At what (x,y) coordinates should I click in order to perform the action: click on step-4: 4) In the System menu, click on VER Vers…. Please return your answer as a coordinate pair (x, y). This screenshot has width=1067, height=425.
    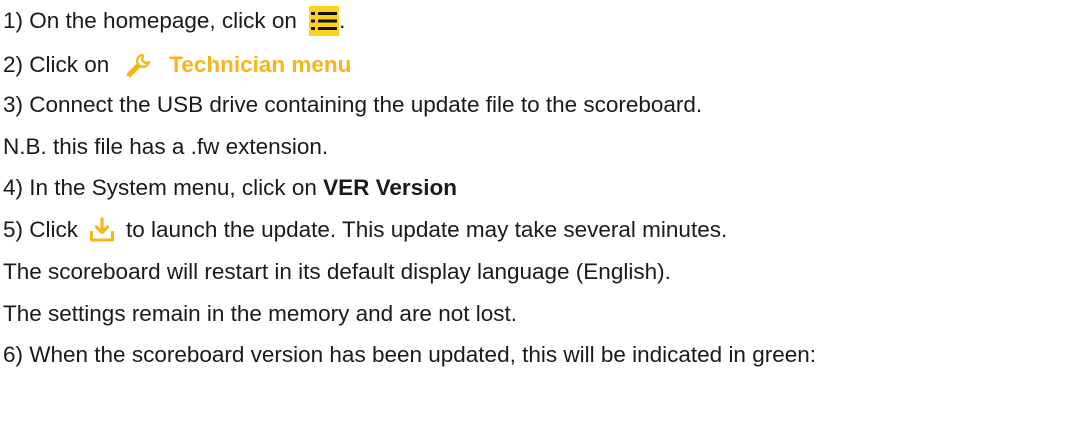
    Looking at the image, I should click on (230, 188).